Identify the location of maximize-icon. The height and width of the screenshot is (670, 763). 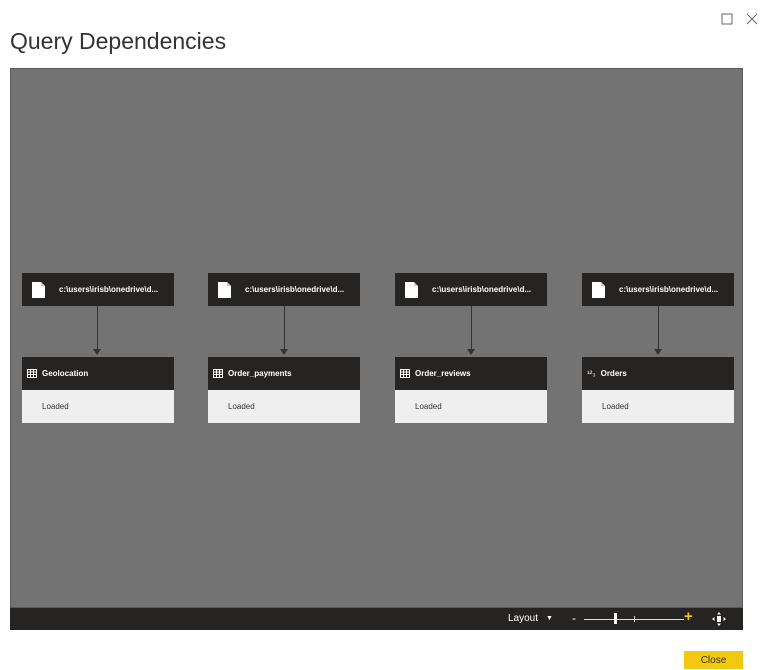
(727, 19).